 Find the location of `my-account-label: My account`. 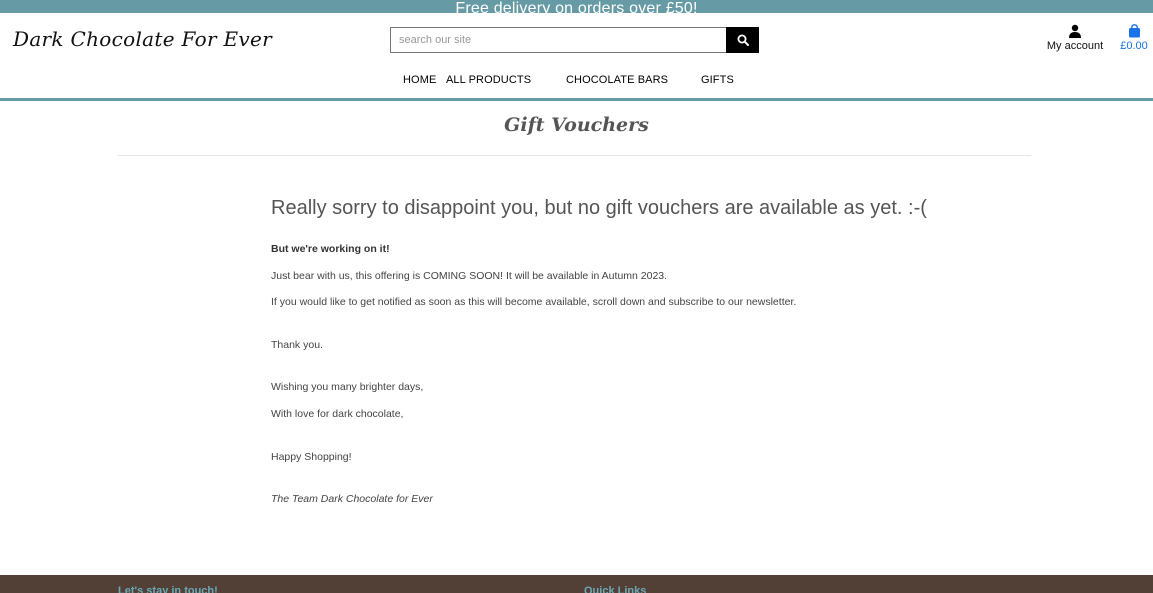

my-account-label: My account is located at coordinates (1075, 46).